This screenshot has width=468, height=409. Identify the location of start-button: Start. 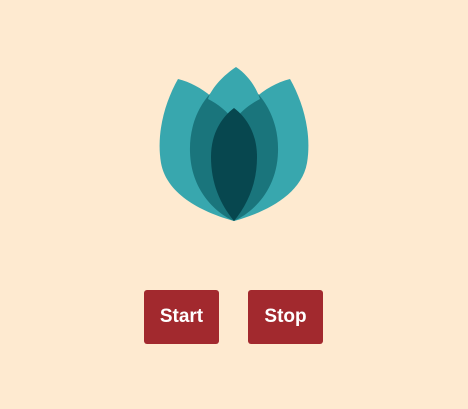
(181, 317).